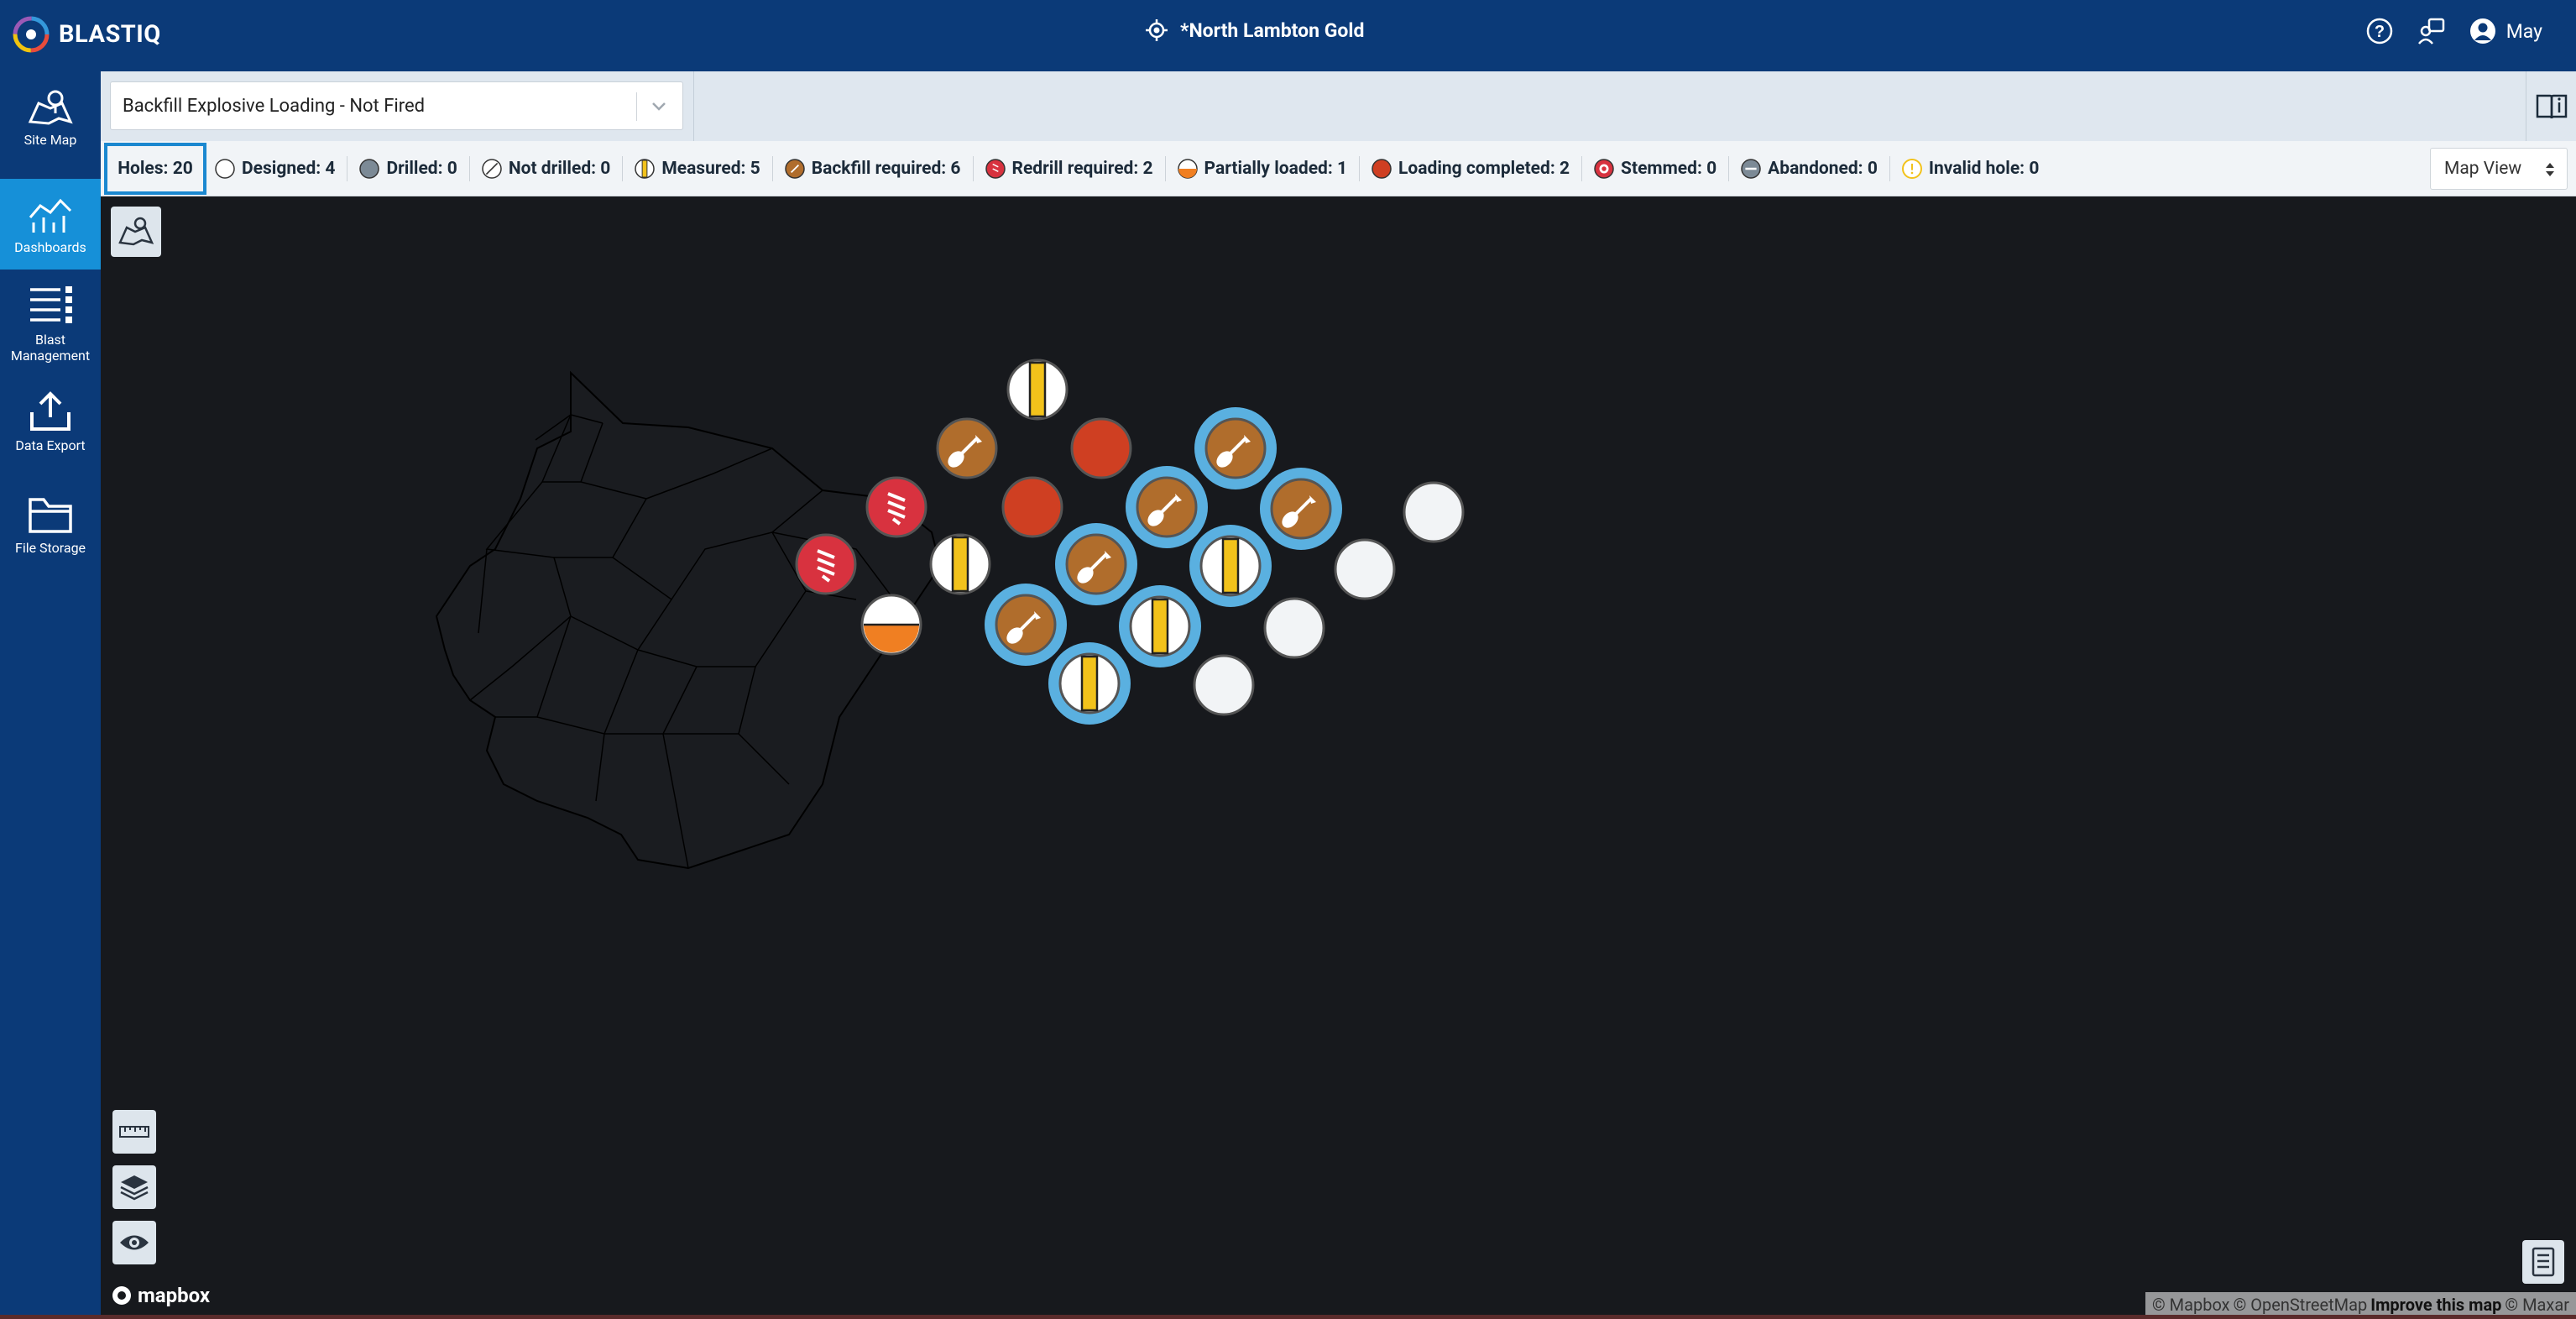 This screenshot has height=1319, width=2576. Describe the element at coordinates (645, 169) in the screenshot. I see `measured-icon` at that location.